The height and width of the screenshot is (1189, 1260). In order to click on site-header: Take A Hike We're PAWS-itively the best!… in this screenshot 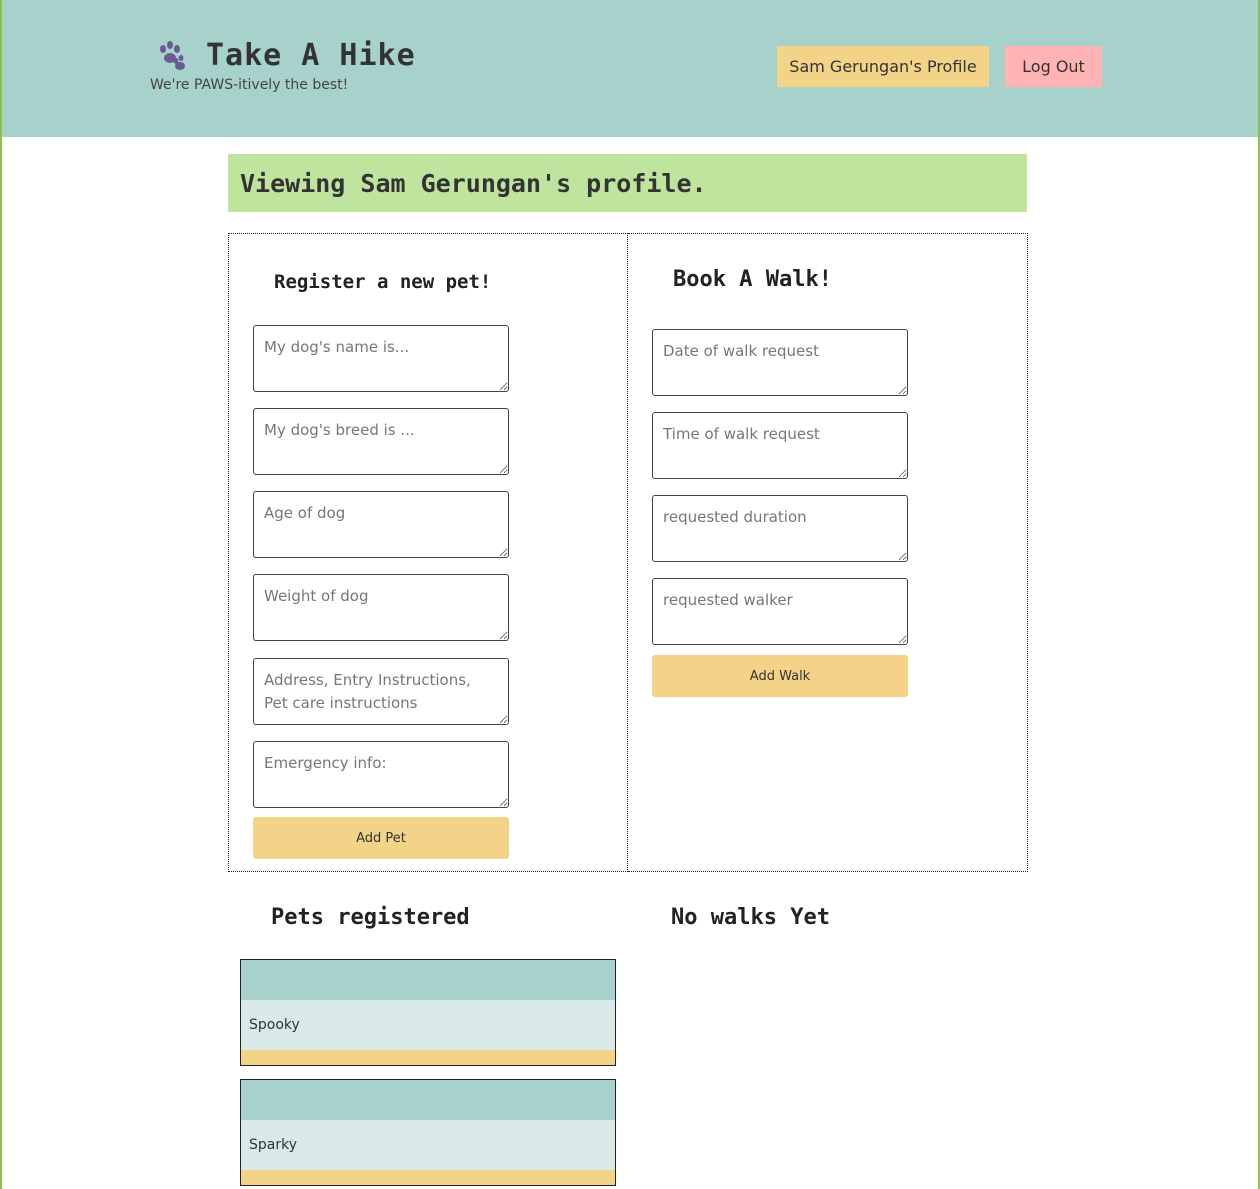, I will do `click(630, 68)`.